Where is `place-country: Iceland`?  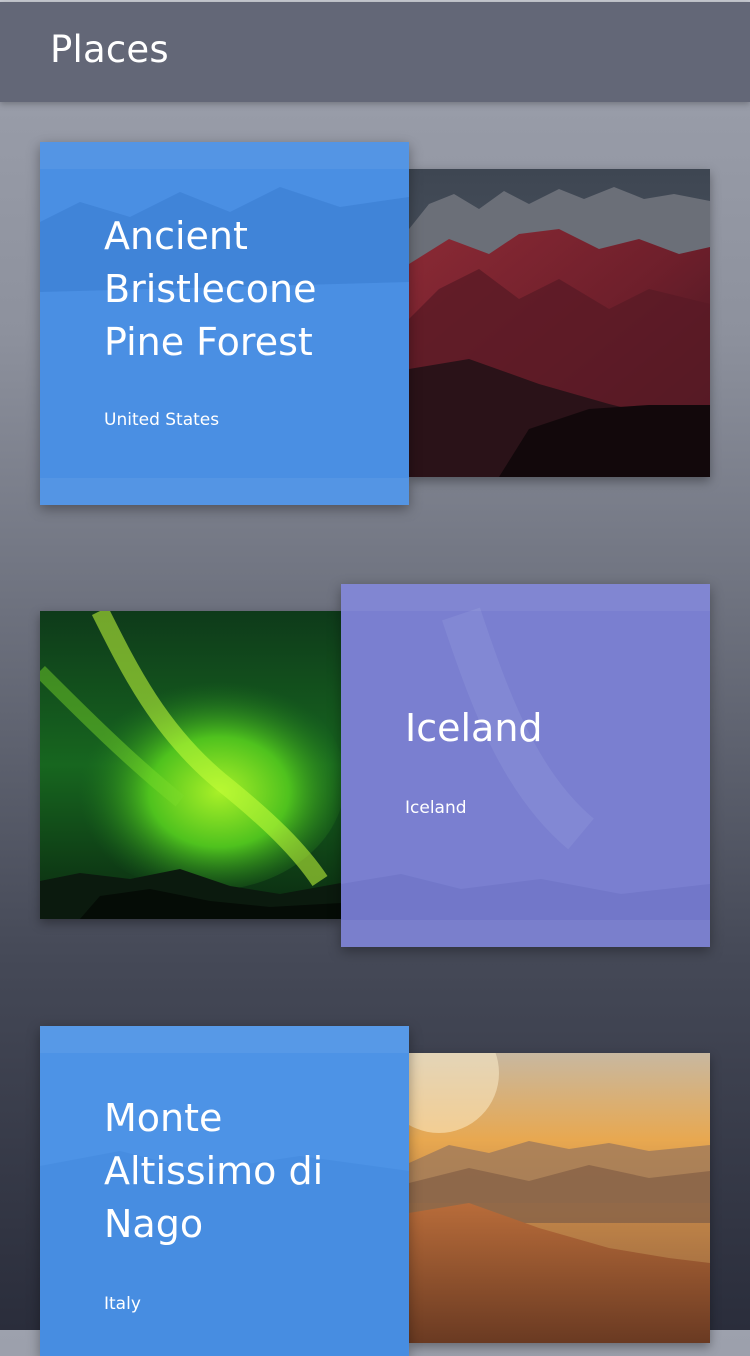 place-country: Iceland is located at coordinates (436, 808).